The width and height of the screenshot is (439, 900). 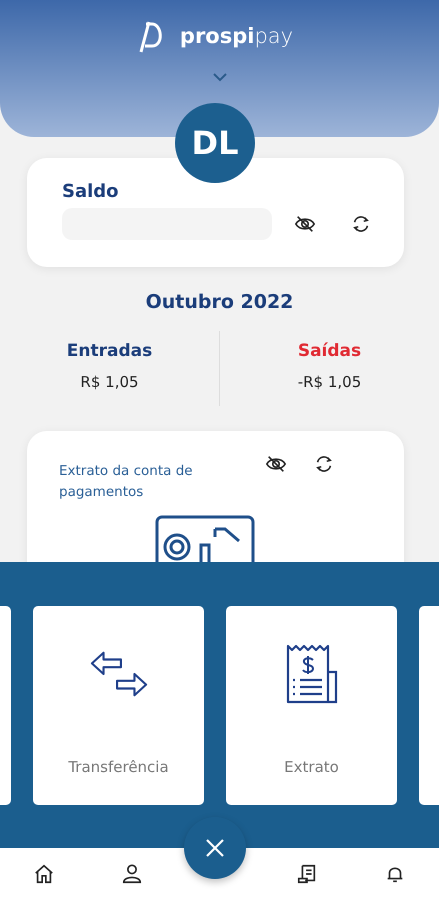 I want to click on action-card: Transferência, so click(x=118, y=705).